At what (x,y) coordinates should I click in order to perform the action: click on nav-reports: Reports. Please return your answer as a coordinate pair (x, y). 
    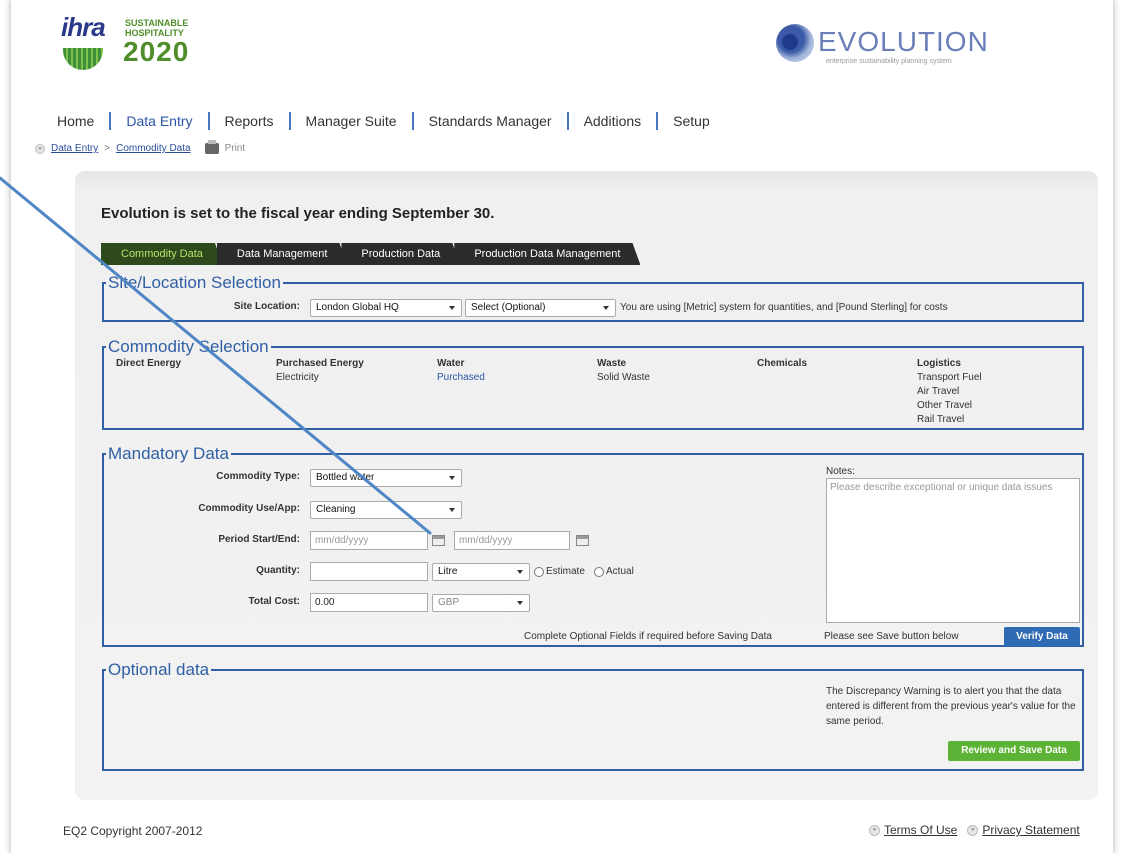
    Looking at the image, I should click on (250, 121).